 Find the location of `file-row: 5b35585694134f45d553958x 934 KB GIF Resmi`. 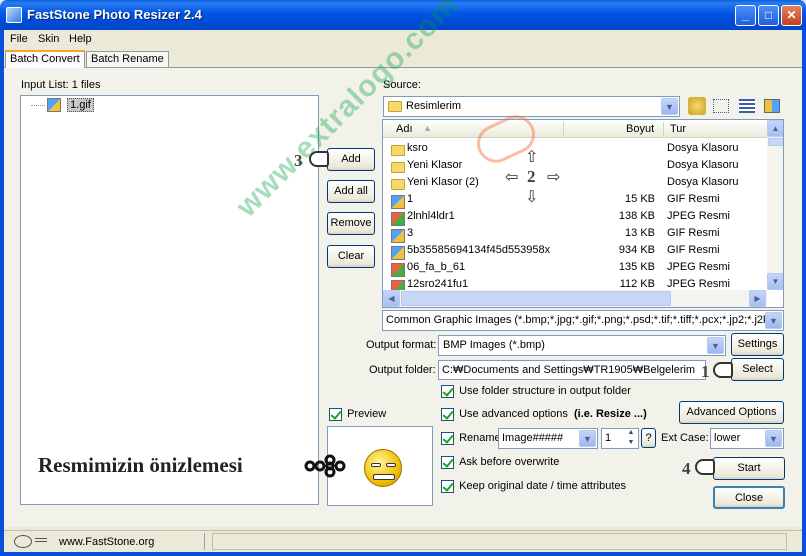

file-row: 5b35585694134f45d553958x 934 KB GIF Resmi is located at coordinates (575, 251).